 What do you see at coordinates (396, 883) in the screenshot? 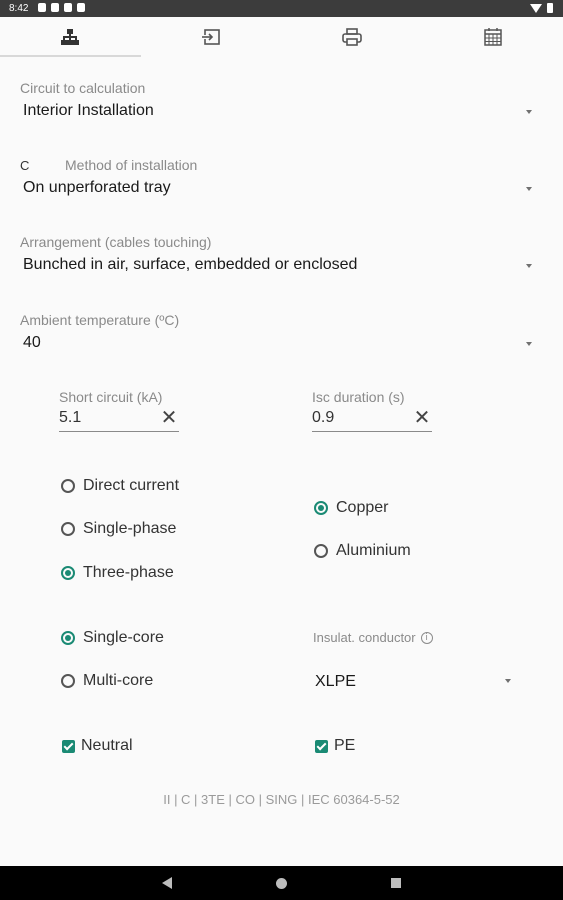
I see `recent-apps-icon` at bounding box center [396, 883].